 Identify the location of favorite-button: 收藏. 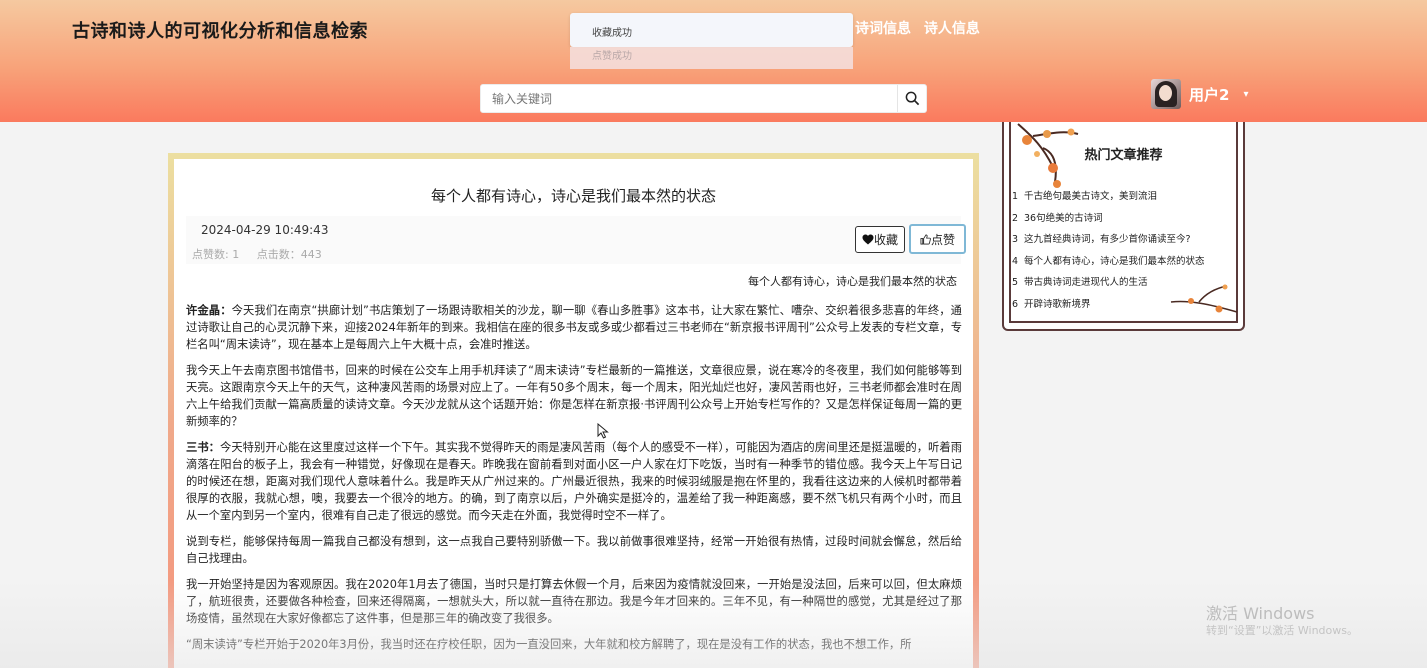
(880, 239).